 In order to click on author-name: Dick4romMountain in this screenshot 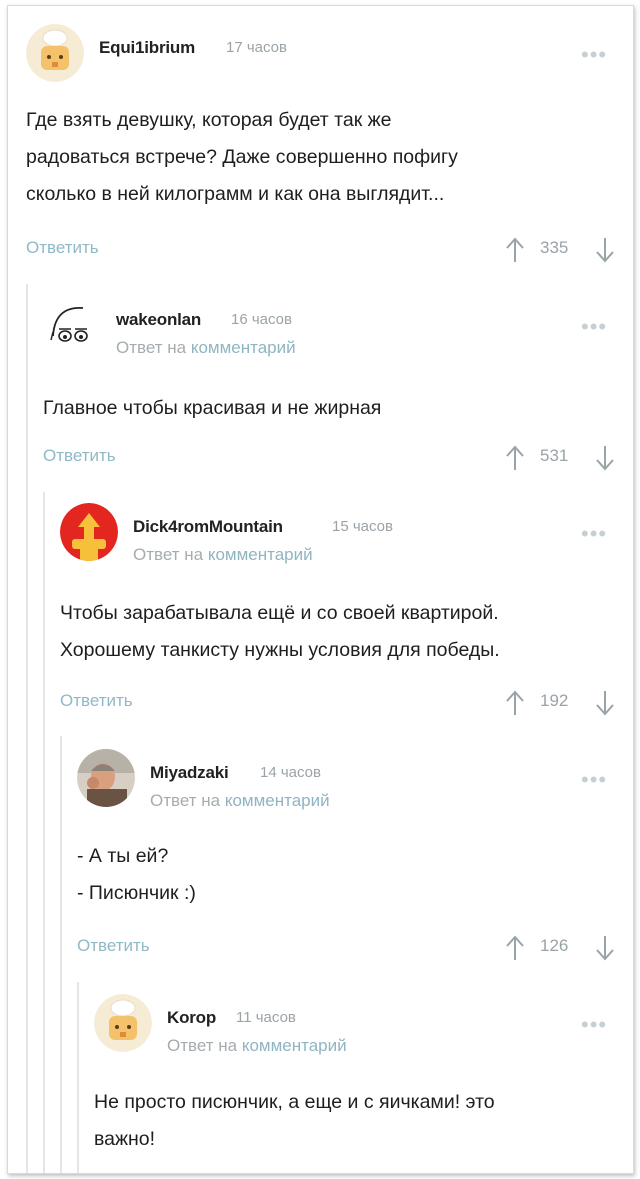, I will do `click(208, 527)`.